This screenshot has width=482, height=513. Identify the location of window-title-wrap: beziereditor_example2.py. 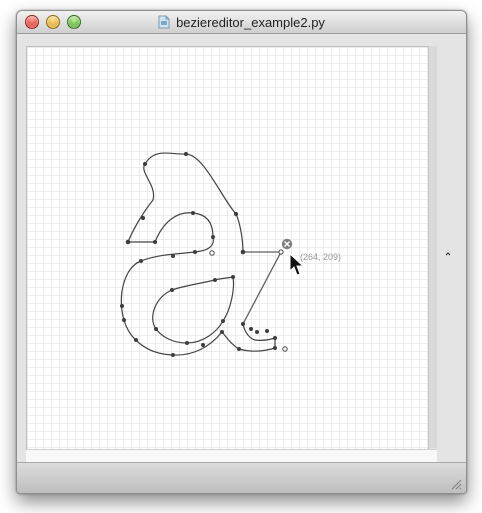
(241, 22).